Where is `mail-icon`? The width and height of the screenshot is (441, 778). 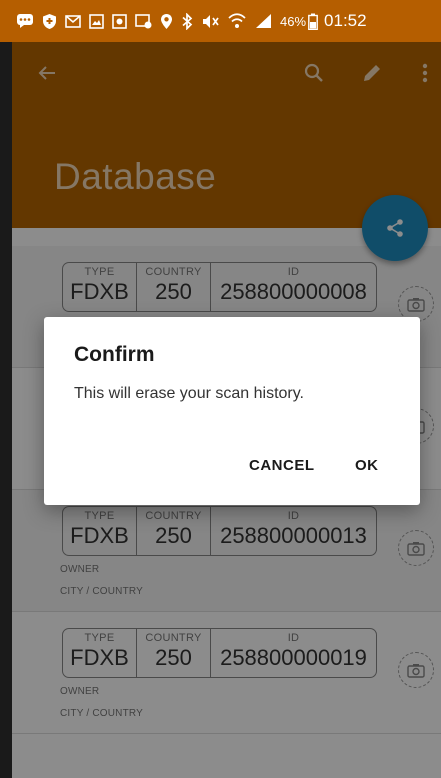
mail-icon is located at coordinates (73, 21).